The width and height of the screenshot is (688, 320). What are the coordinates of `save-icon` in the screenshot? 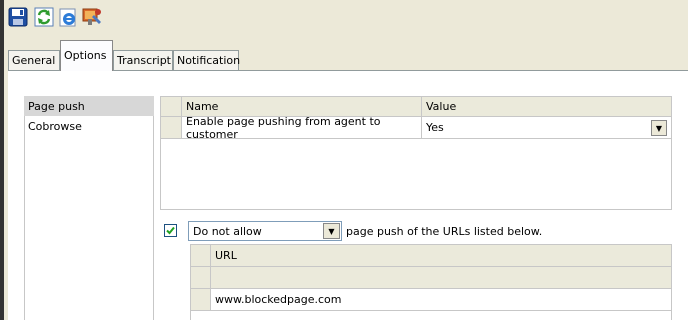 It's located at (18, 17).